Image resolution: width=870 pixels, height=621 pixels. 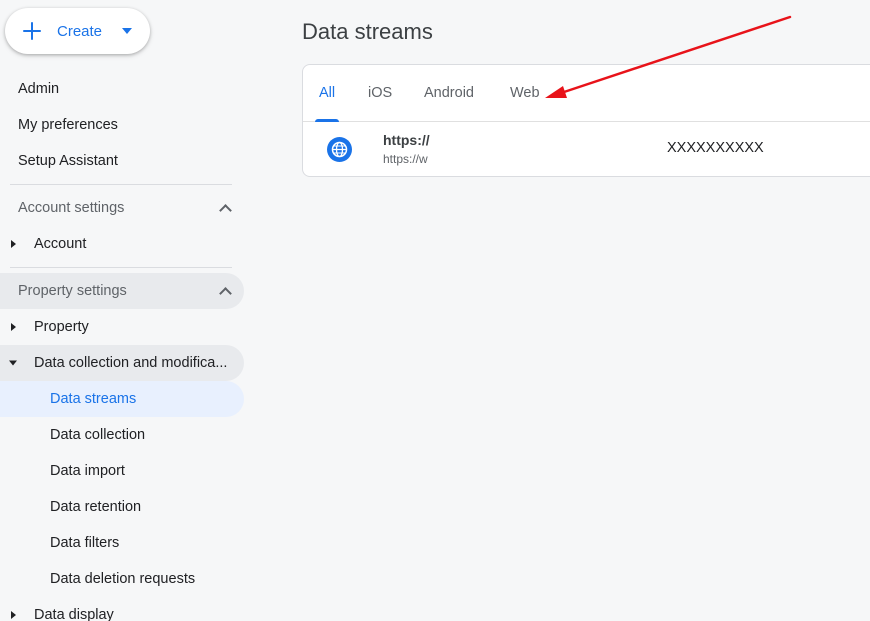 I want to click on plus-icon, so click(x=32, y=31).